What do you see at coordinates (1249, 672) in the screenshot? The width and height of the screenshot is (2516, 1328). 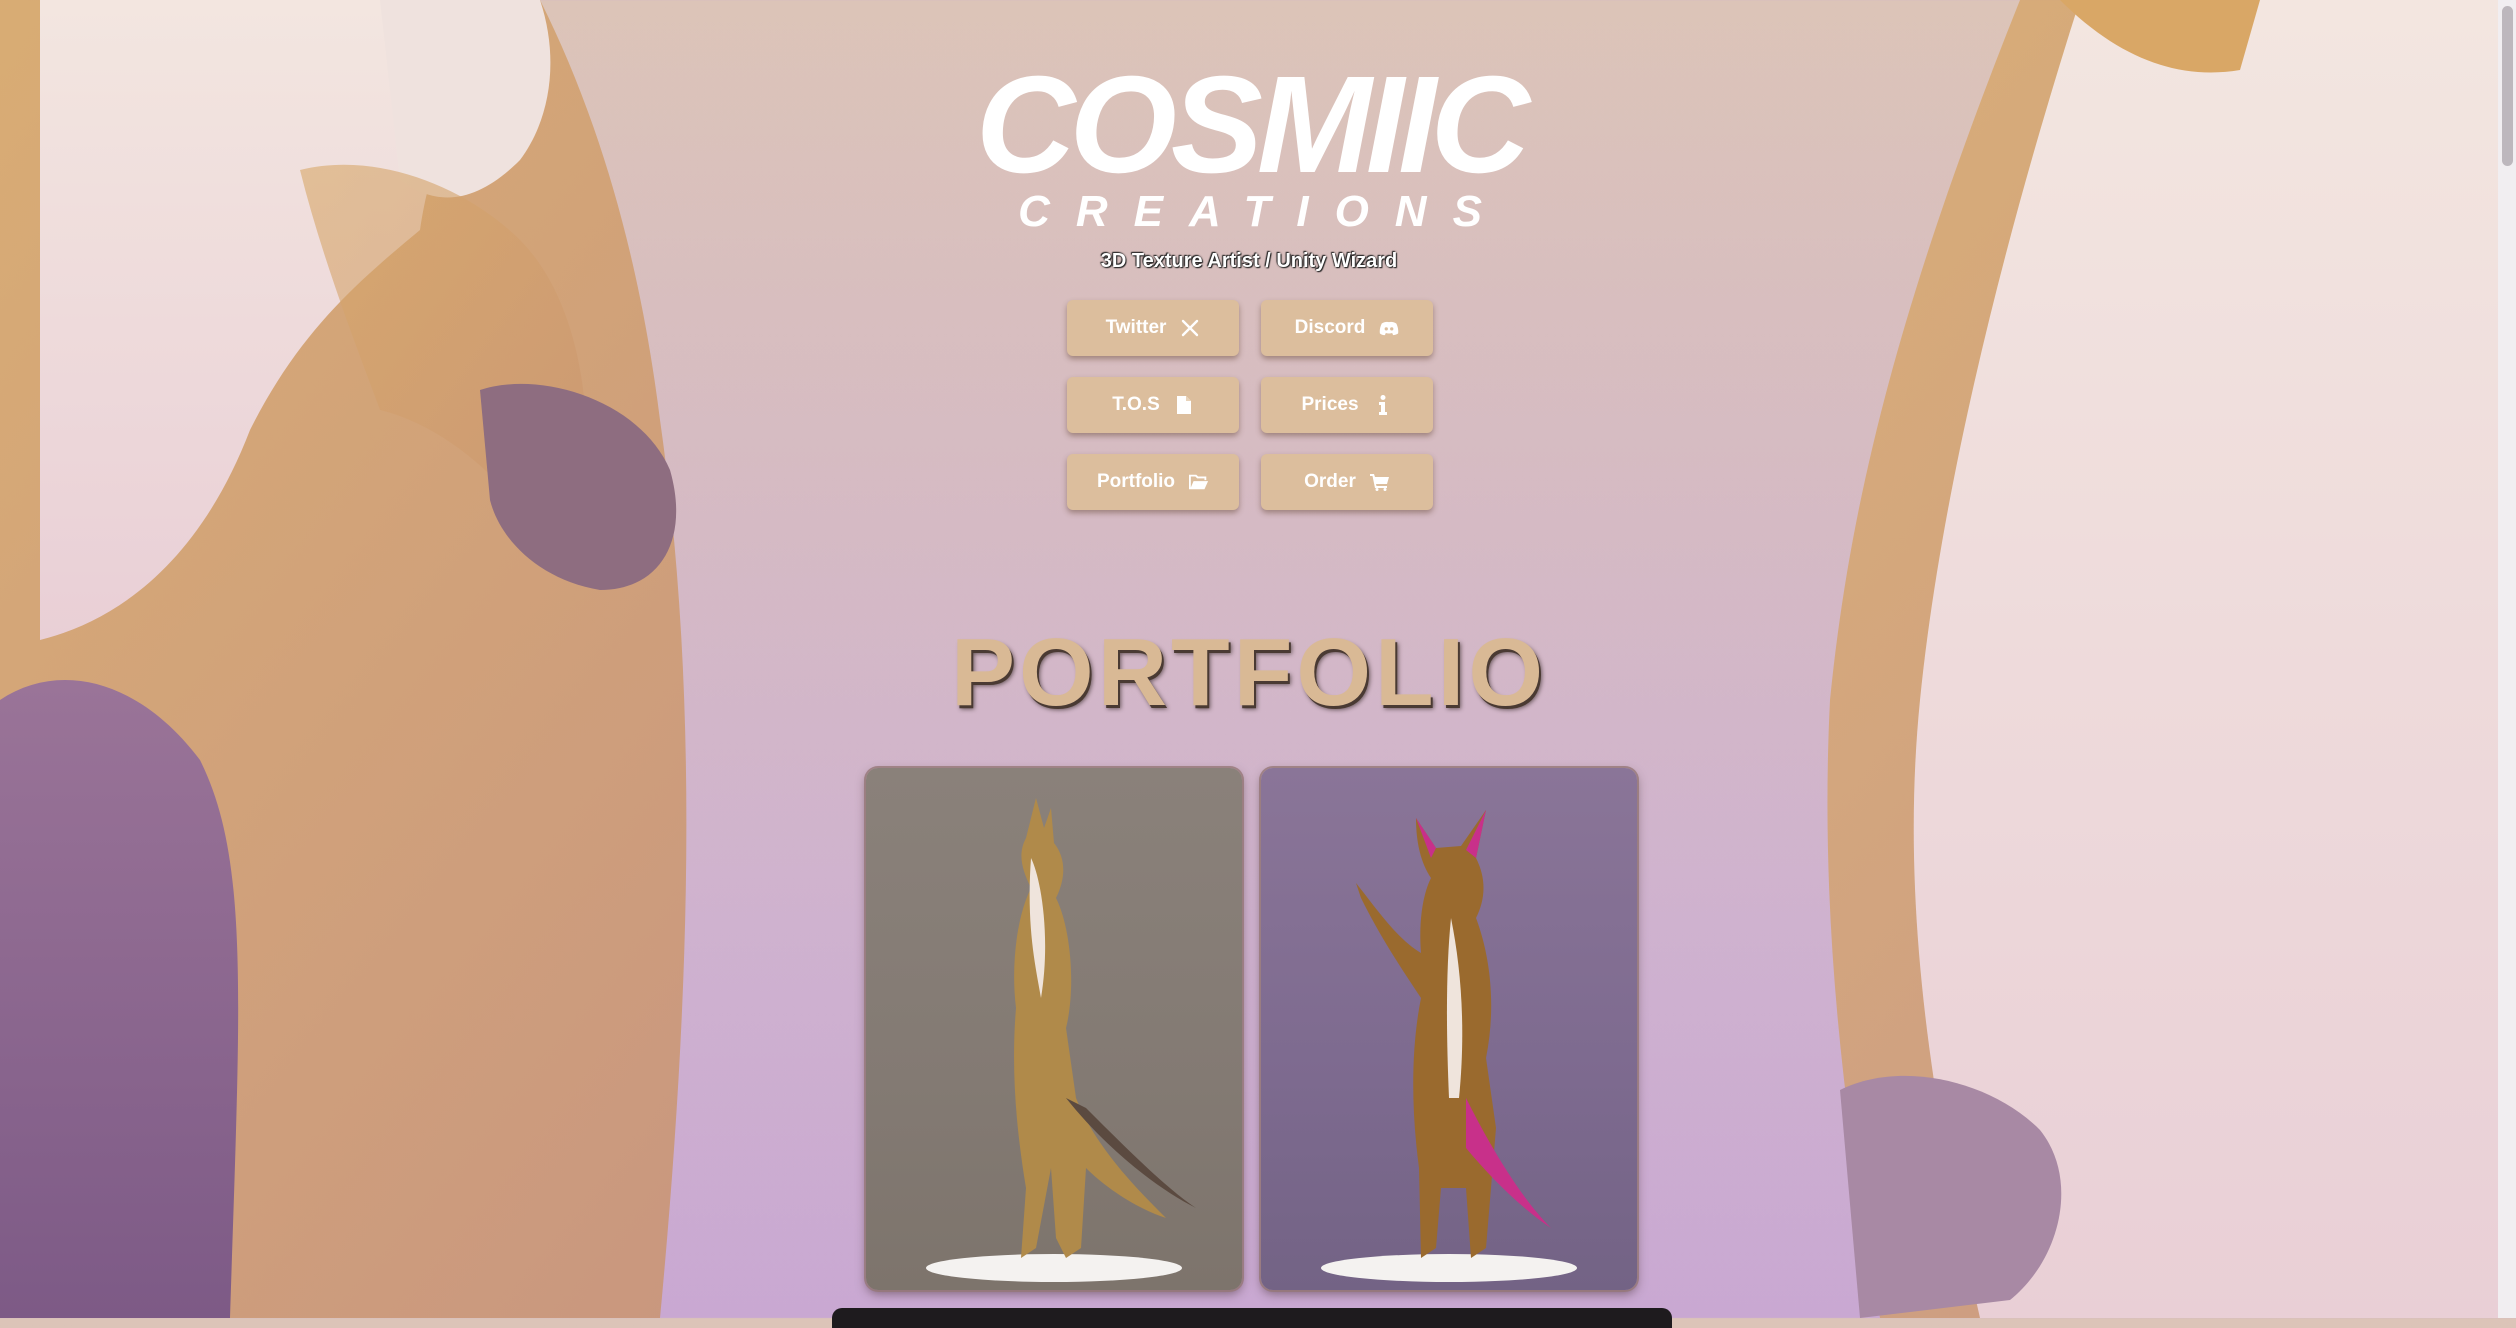 I see `portfolio-heading: PORTFOLIO` at bounding box center [1249, 672].